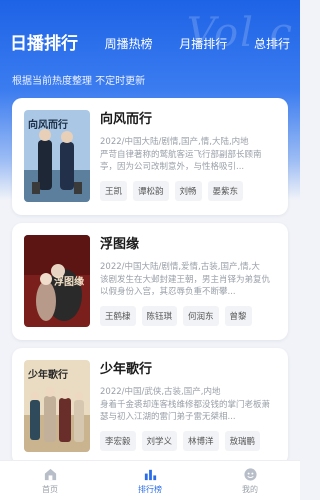  Describe the element at coordinates (201, 316) in the screenshot. I see `actor-tag: 何润东` at that location.